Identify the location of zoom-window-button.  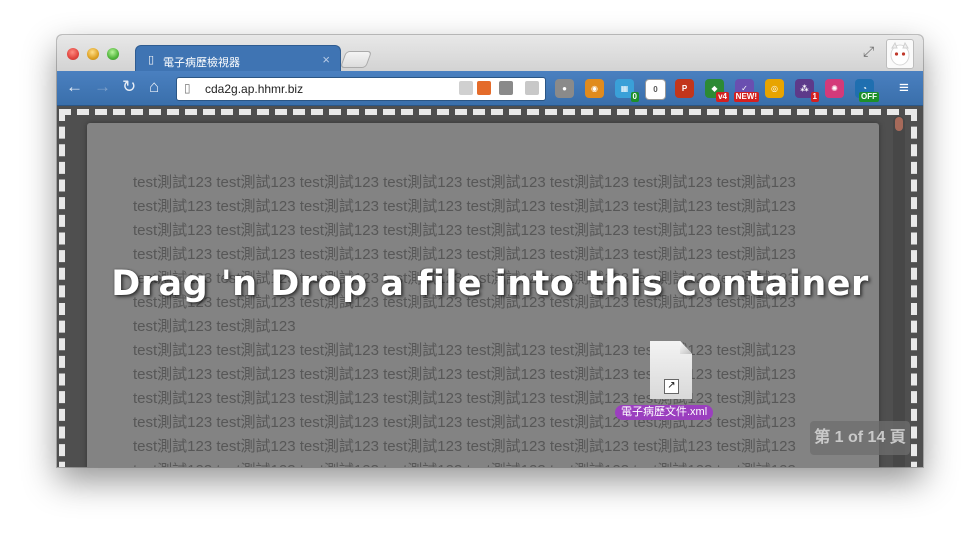
(113, 54).